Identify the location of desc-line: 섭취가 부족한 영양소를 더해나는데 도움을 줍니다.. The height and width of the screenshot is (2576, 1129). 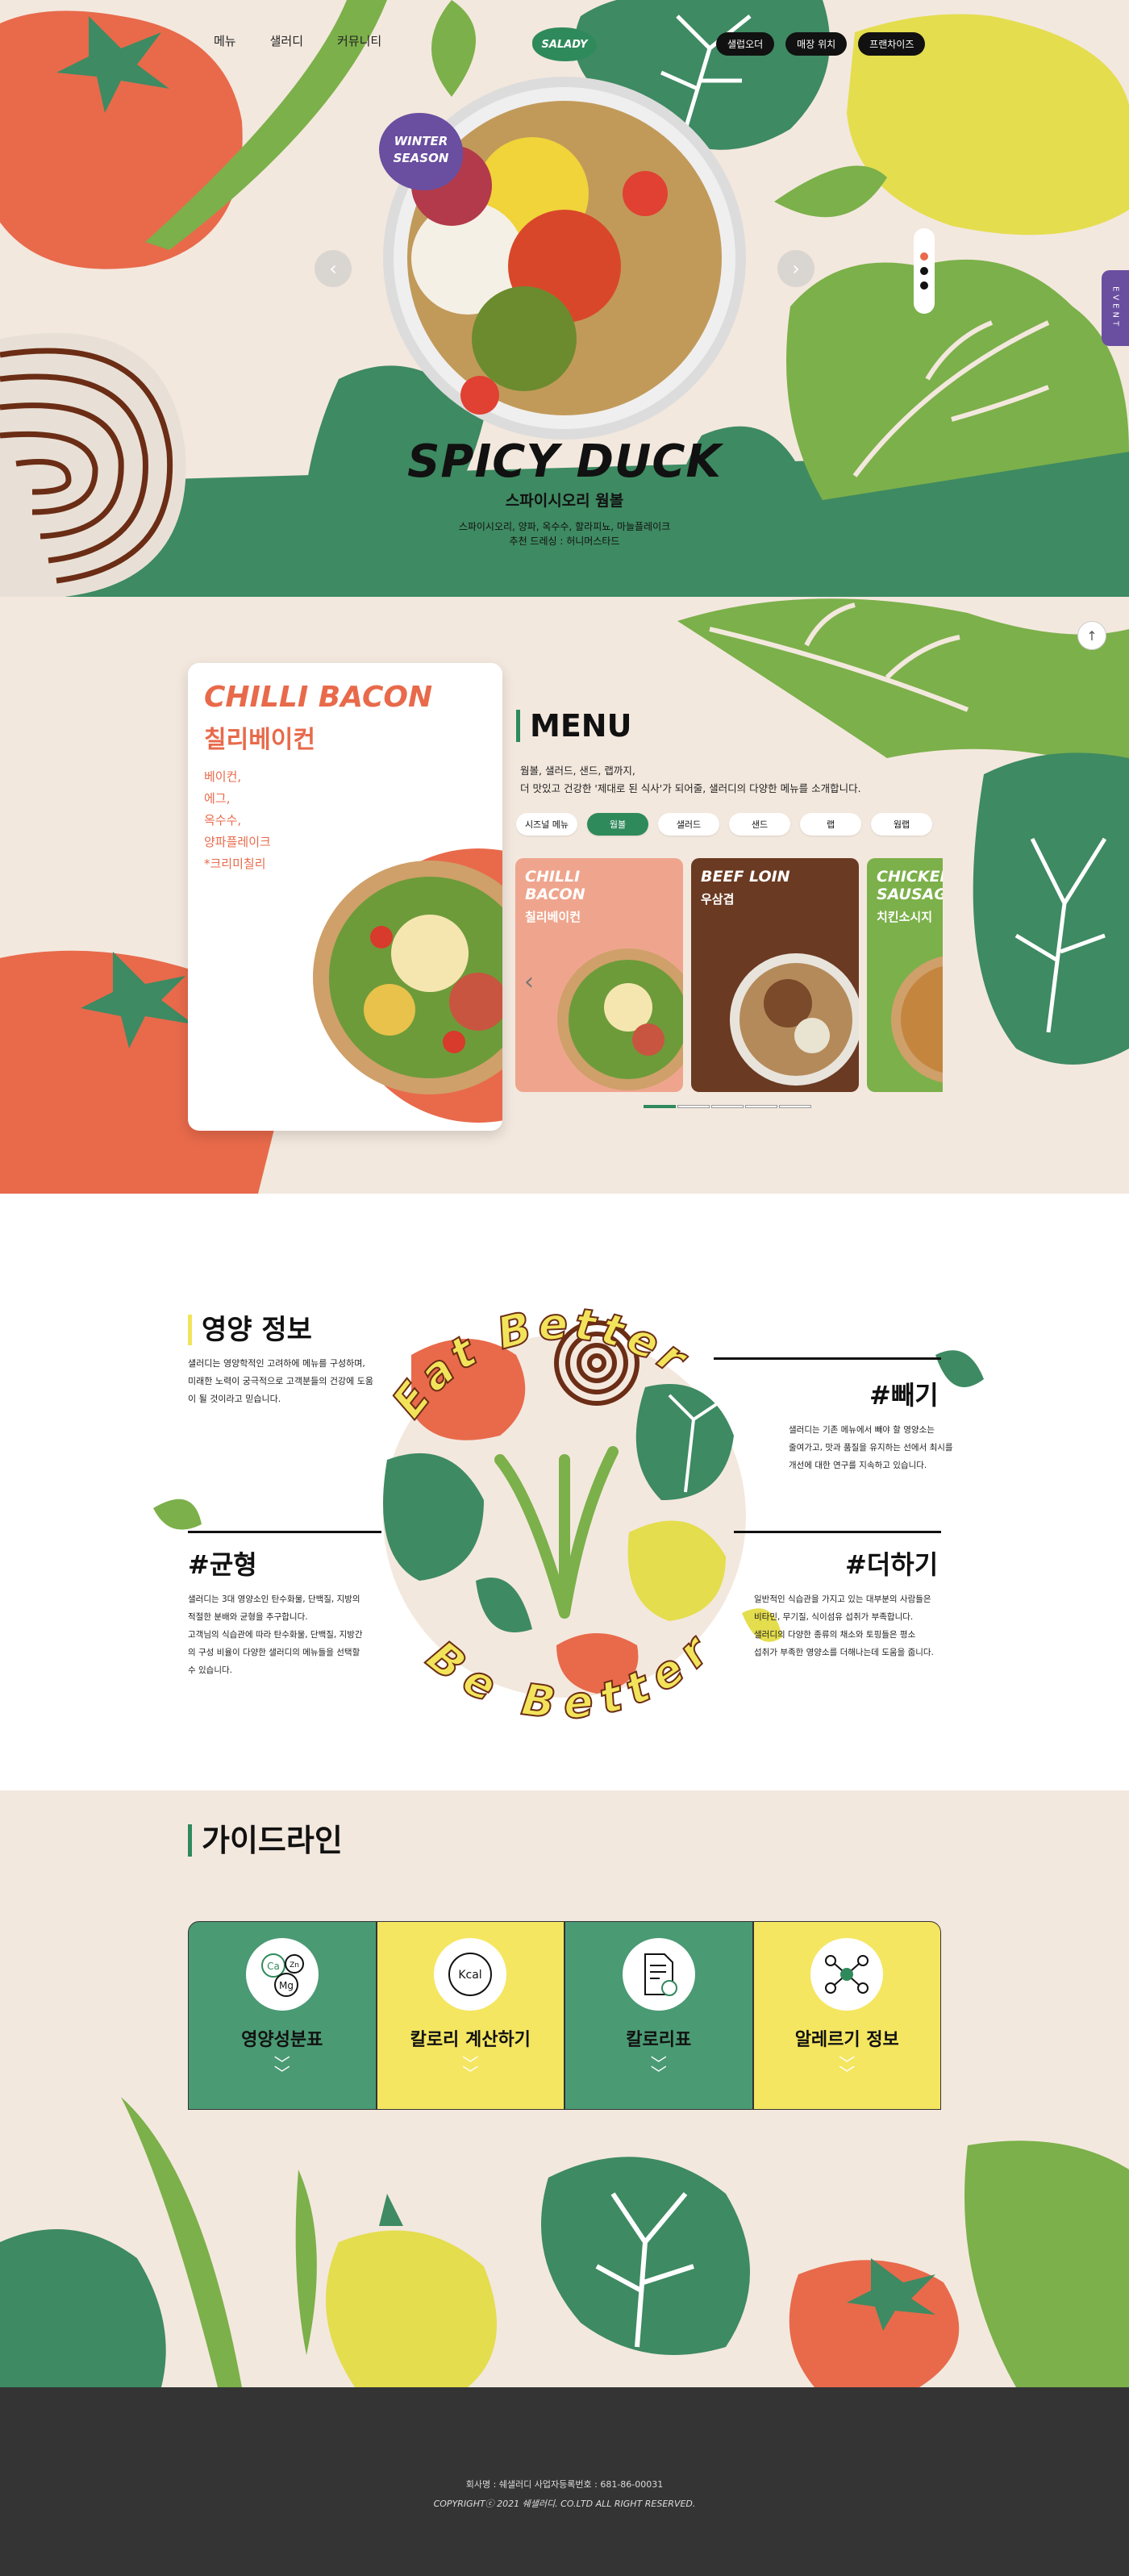
(844, 1652).